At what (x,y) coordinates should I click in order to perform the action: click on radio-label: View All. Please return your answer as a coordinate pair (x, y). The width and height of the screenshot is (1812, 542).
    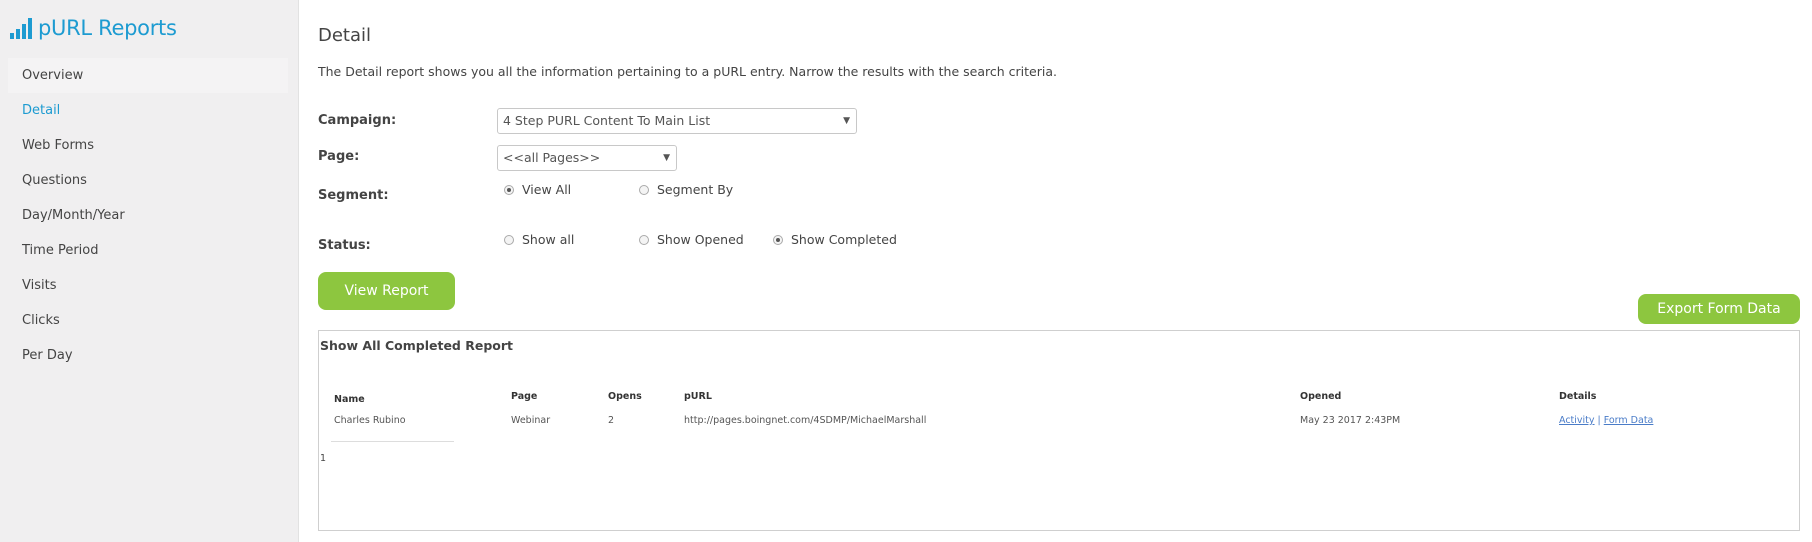
    Looking at the image, I should click on (547, 189).